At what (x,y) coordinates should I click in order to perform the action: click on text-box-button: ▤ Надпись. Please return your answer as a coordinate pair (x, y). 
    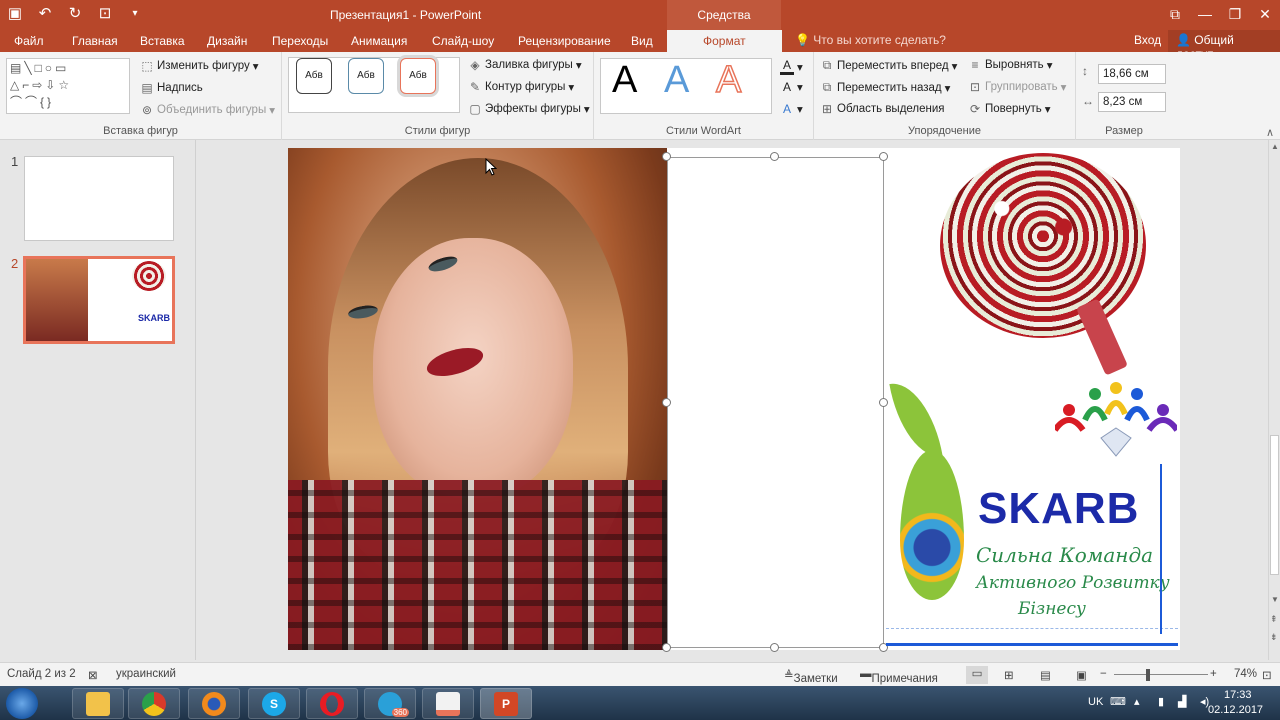
    Looking at the image, I should click on (171, 88).